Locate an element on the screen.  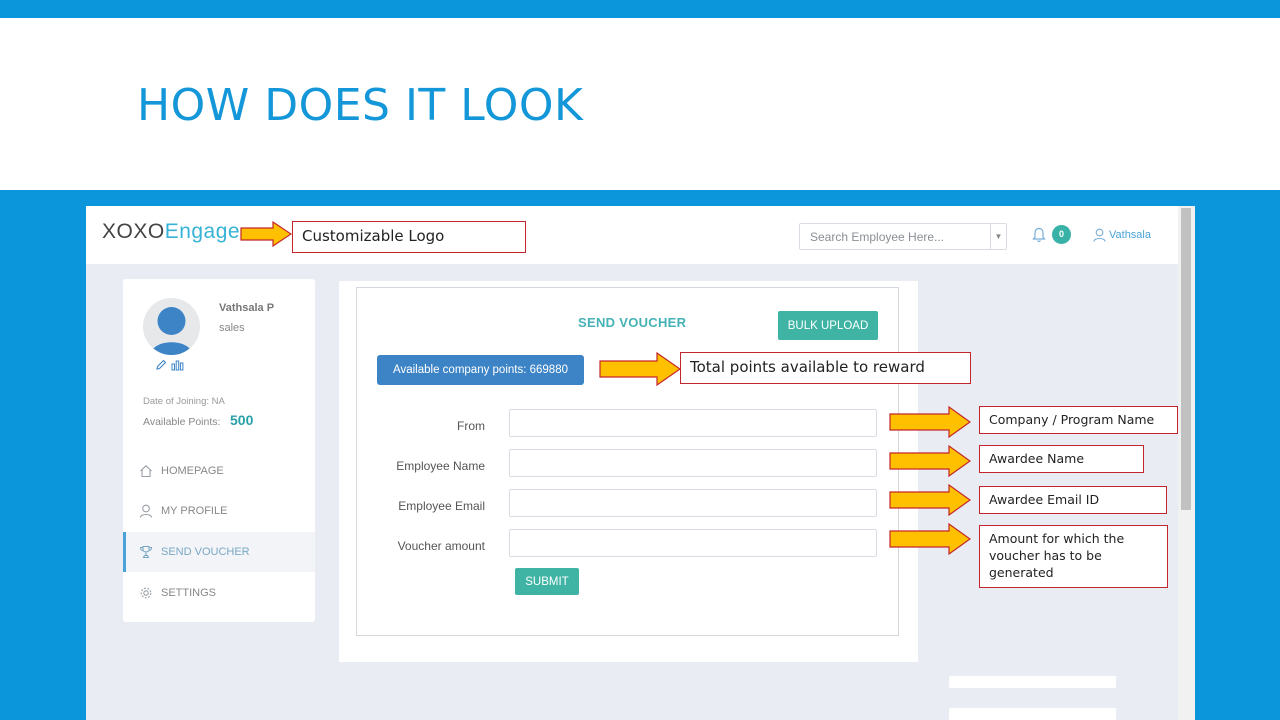
sidebar-item-settings: SETTINGS is located at coordinates (219, 593).